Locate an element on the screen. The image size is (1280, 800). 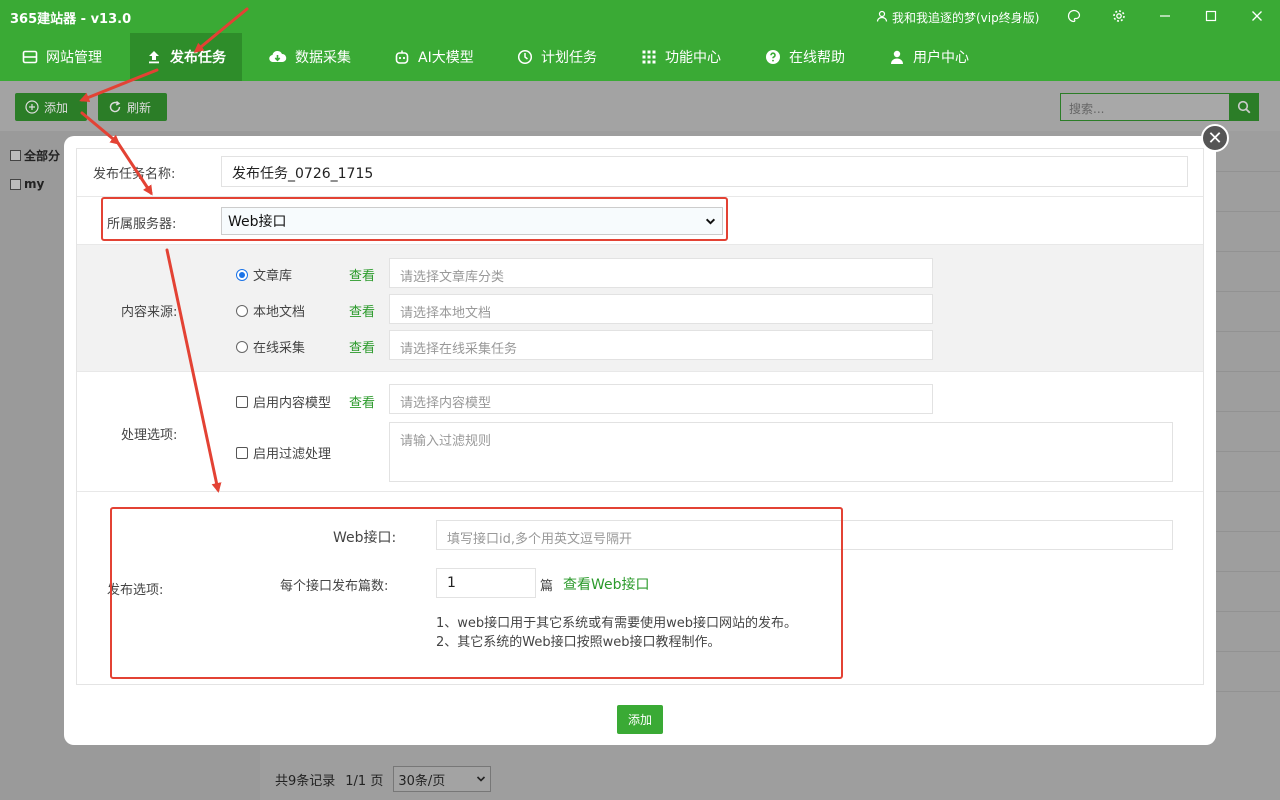
user-name: 我和我追逐的梦(vip终身版) is located at coordinates (966, 18).